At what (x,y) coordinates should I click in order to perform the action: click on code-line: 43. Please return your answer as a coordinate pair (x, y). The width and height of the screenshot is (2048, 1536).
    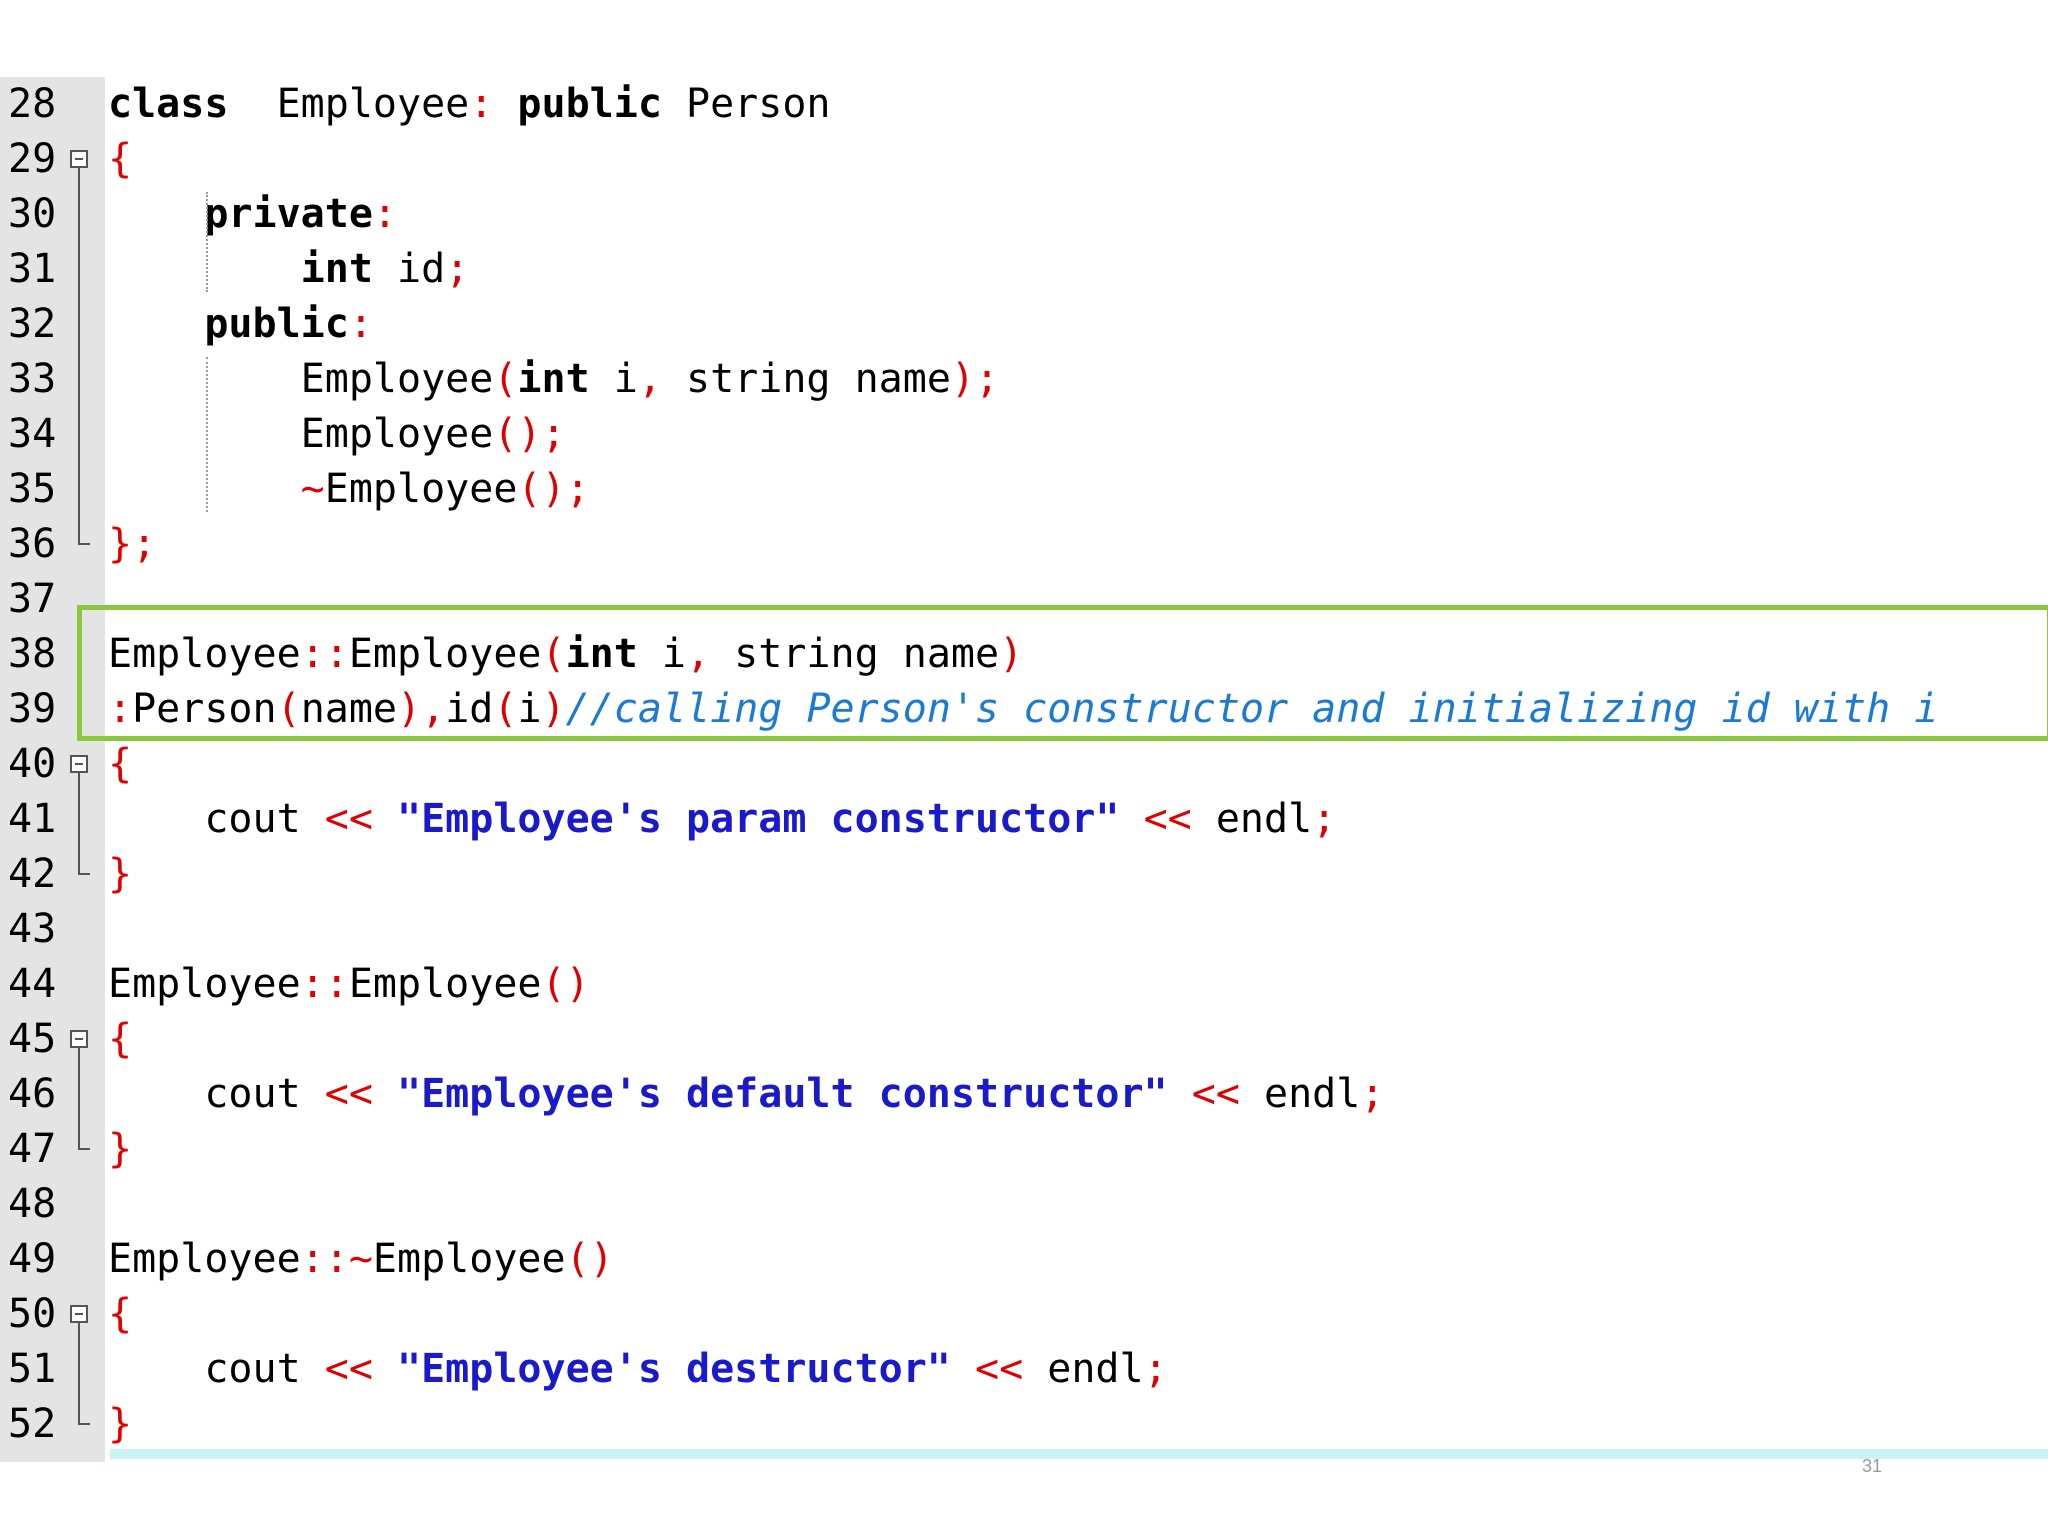
    Looking at the image, I should click on (1024, 929).